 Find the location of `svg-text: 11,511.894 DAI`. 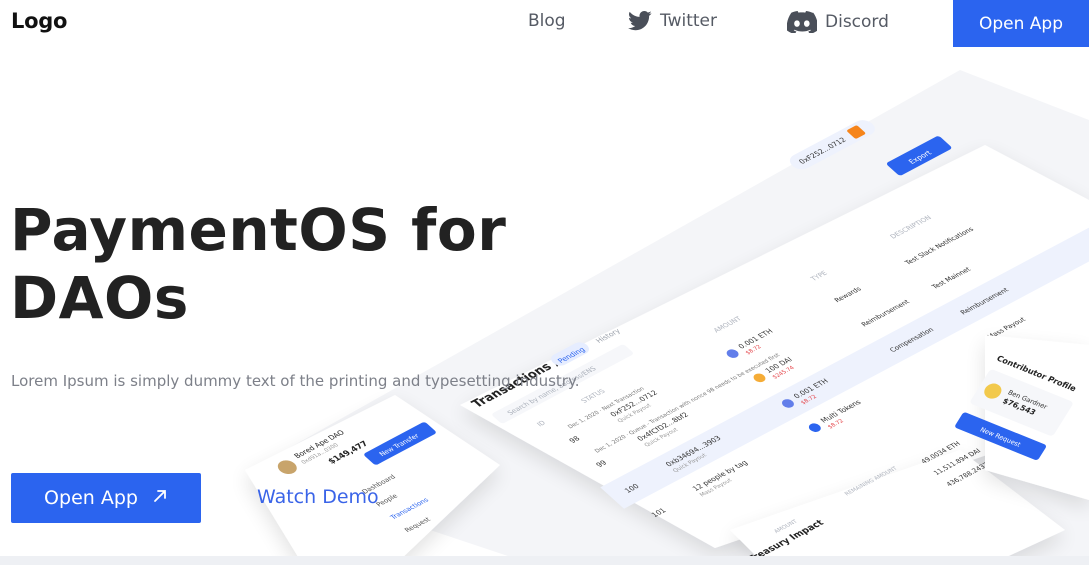

svg-text: 11,511.894 DAI is located at coordinates (957, 461).